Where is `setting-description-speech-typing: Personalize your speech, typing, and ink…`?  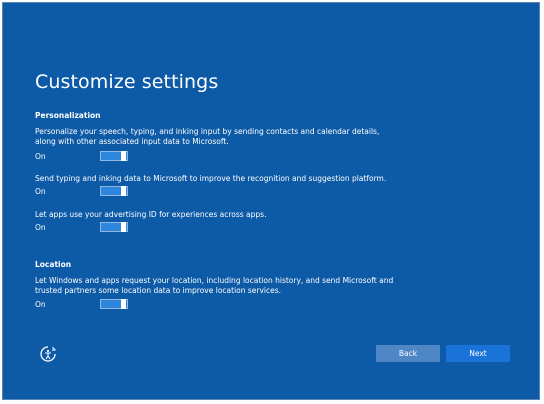
setting-description-speech-typing: Personalize your speech, typing, and ink… is located at coordinates (207, 136).